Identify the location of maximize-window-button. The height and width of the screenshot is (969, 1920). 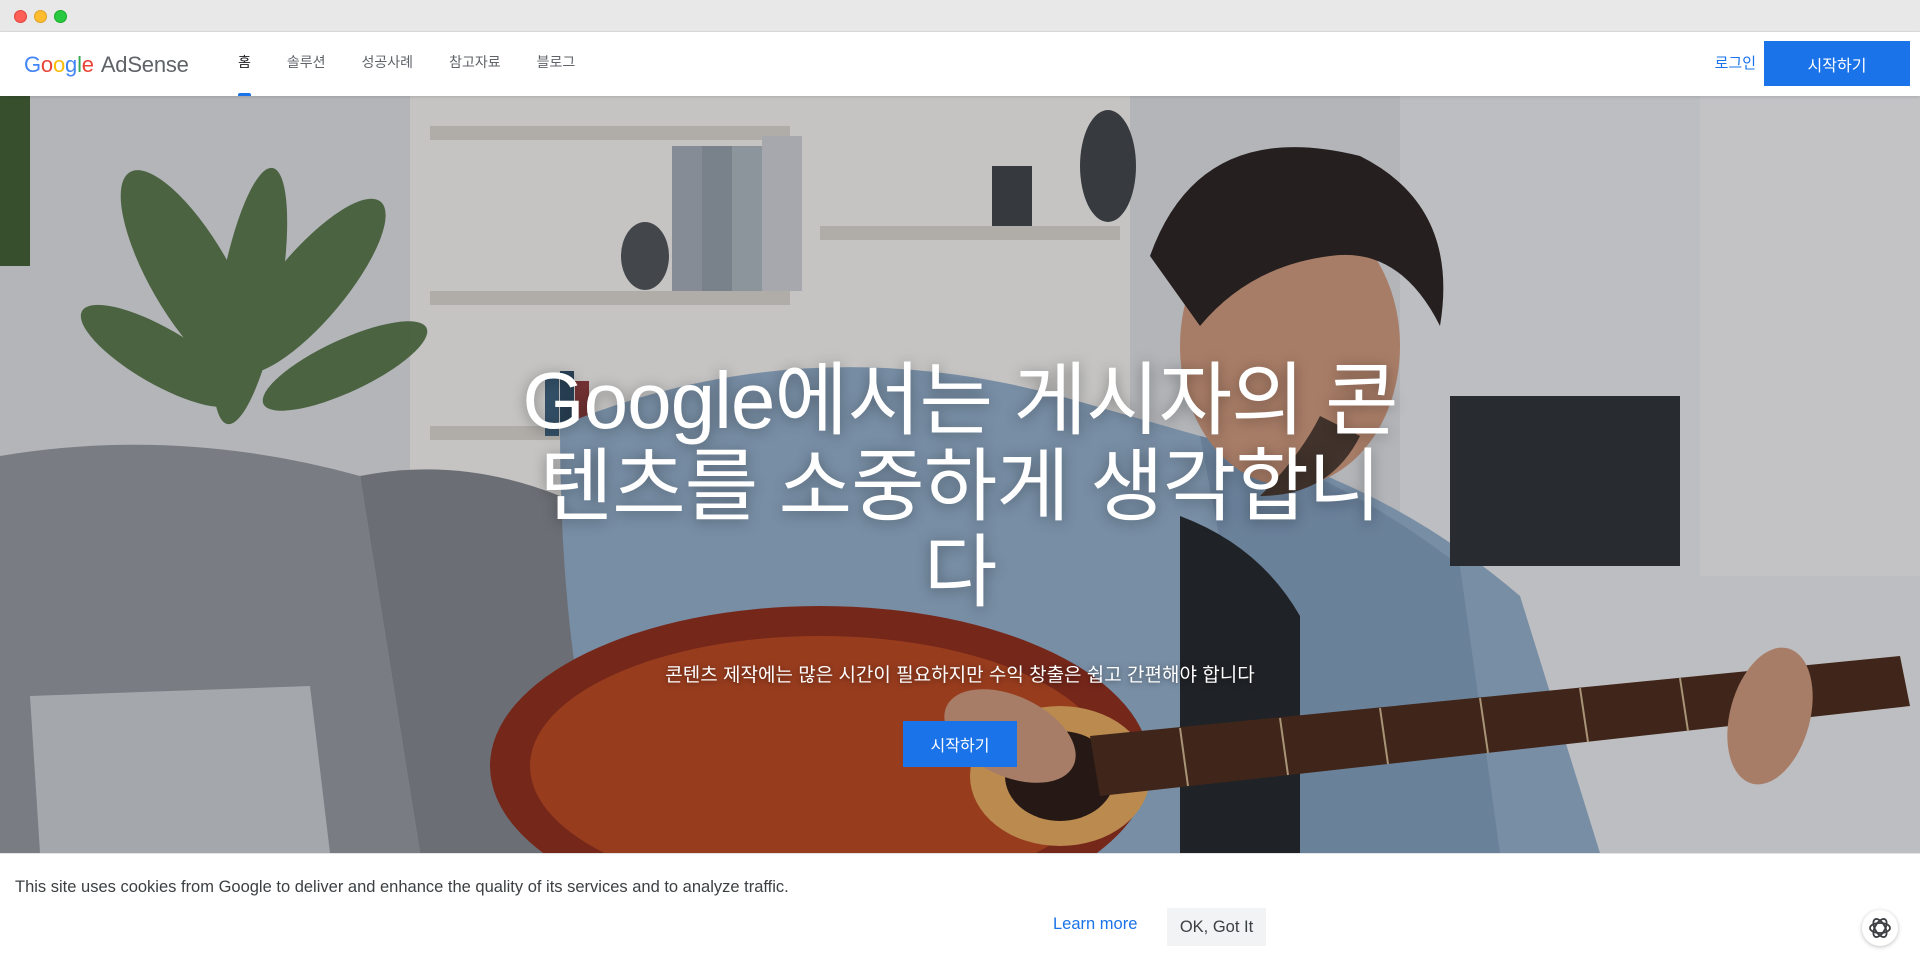
(60, 16).